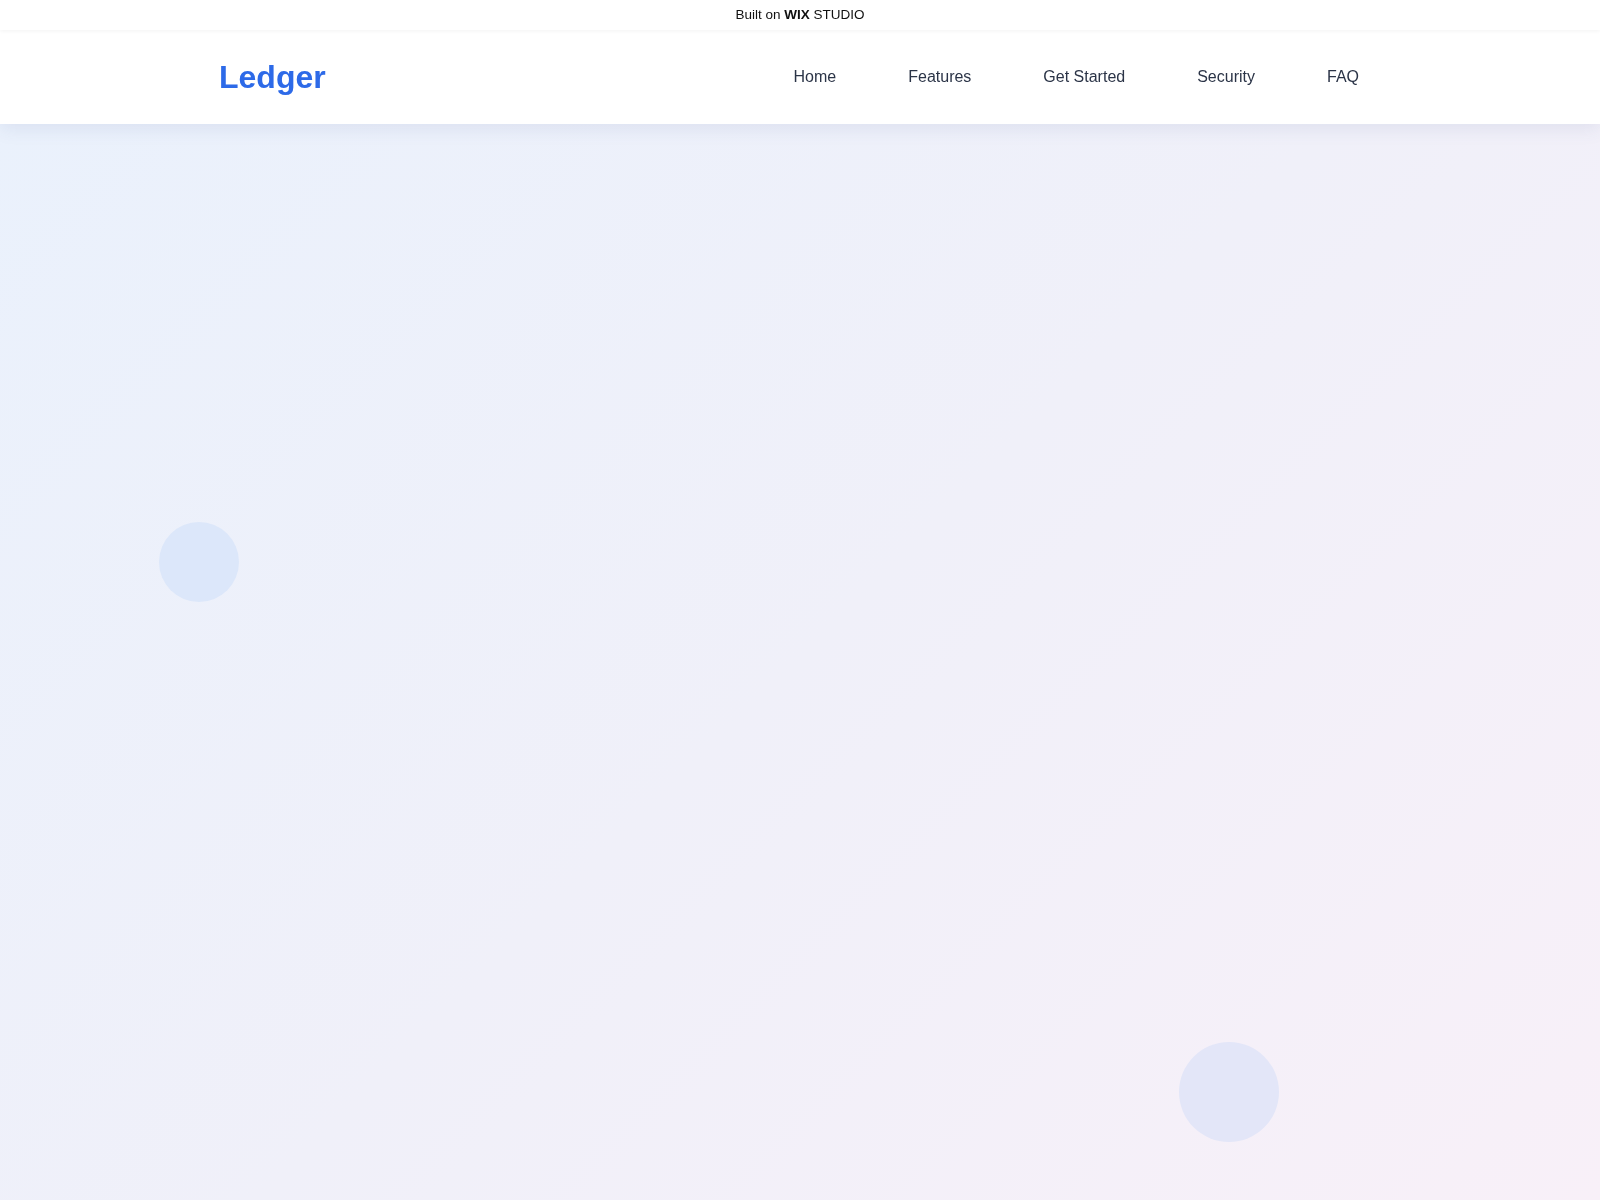  Describe the element at coordinates (1084, 77) in the screenshot. I see `nav-link: Get Started` at that location.